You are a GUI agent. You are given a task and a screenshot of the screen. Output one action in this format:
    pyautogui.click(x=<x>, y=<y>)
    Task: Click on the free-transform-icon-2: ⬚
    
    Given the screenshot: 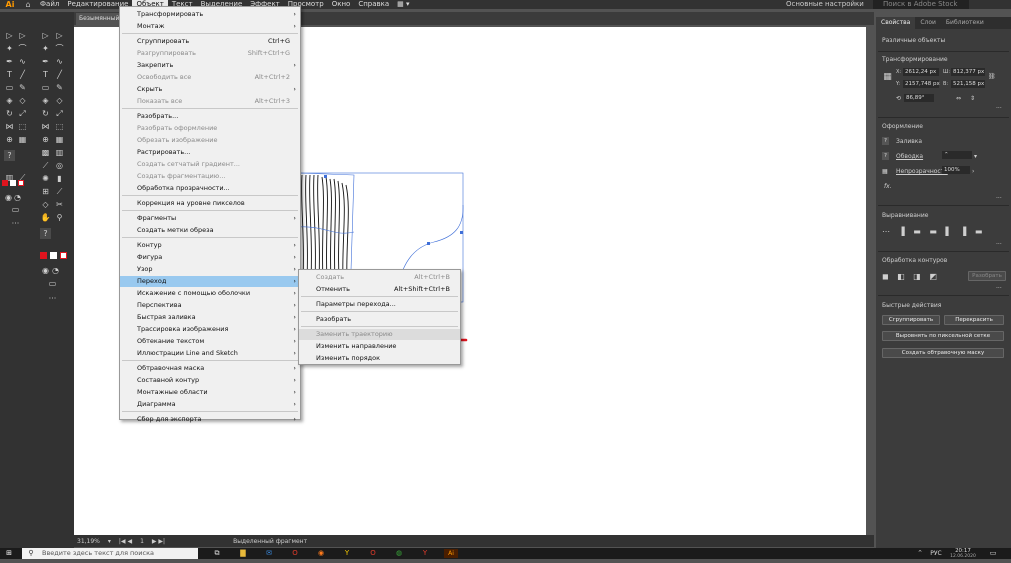 What is the action you would take?
    pyautogui.click(x=59, y=126)
    